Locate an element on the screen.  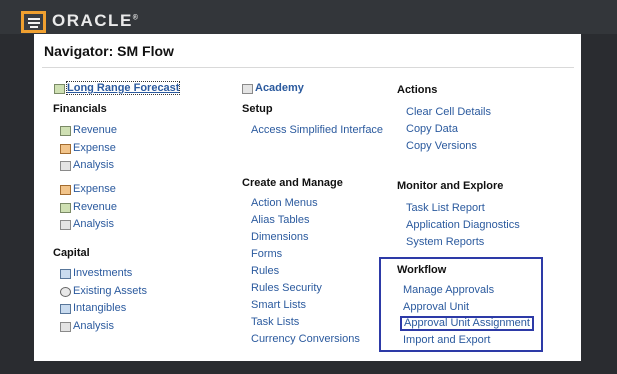
manage-approvals-link: Manage Approvals is located at coordinates (448, 290).